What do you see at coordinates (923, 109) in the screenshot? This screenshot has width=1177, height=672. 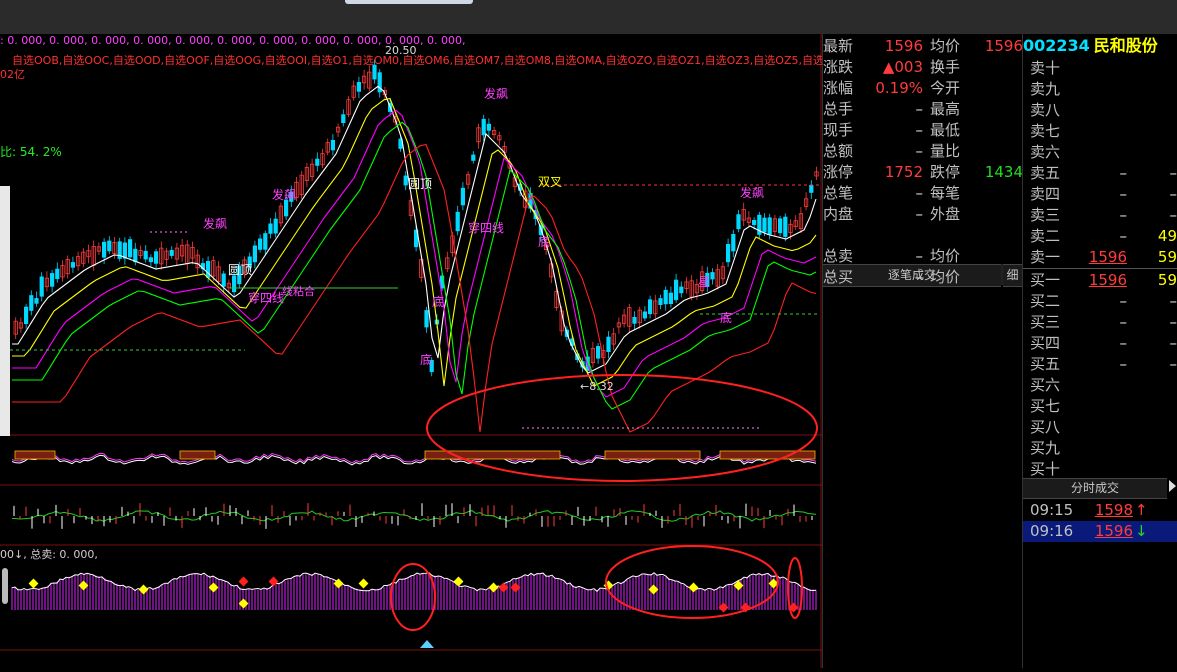 I see `quote-row: 总手 – 最高` at bounding box center [923, 109].